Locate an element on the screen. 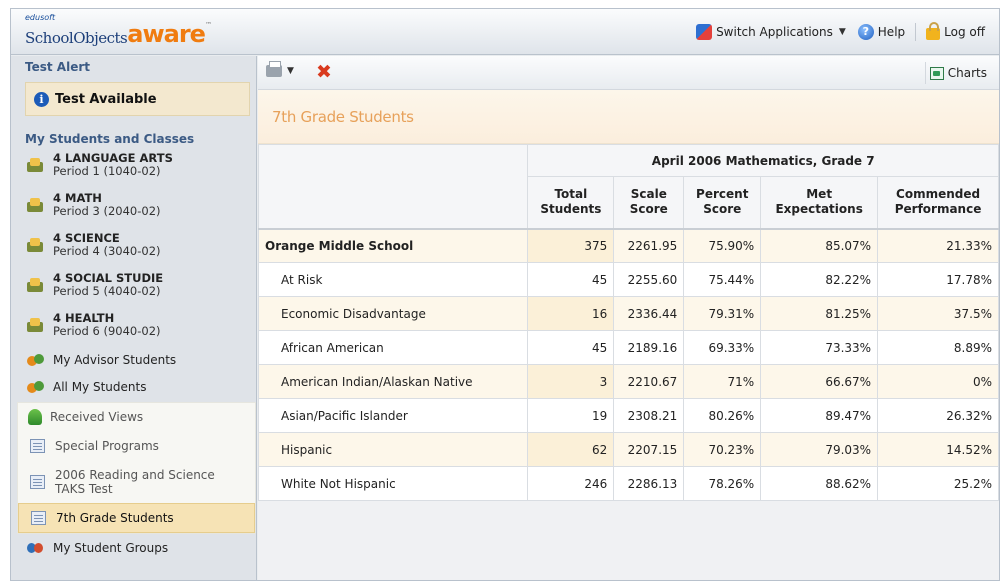  cell-met: 82.22% is located at coordinates (819, 279).